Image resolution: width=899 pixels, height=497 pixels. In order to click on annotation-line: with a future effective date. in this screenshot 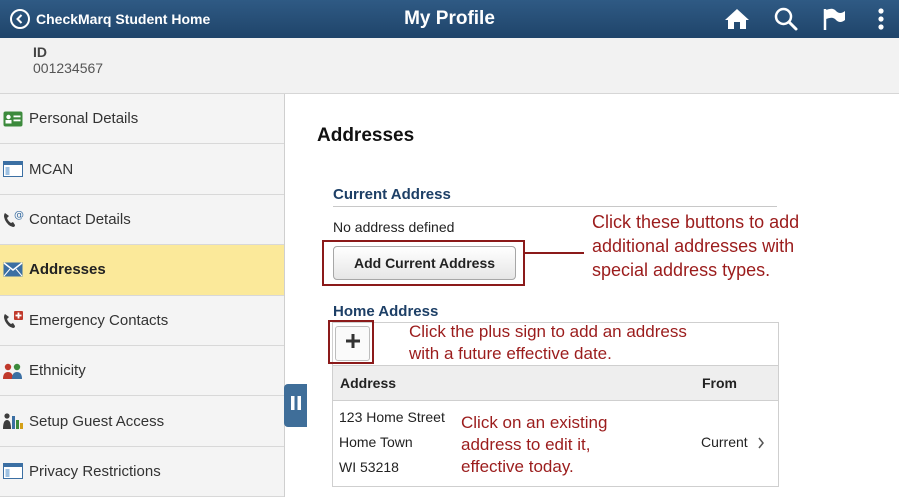, I will do `click(510, 353)`.